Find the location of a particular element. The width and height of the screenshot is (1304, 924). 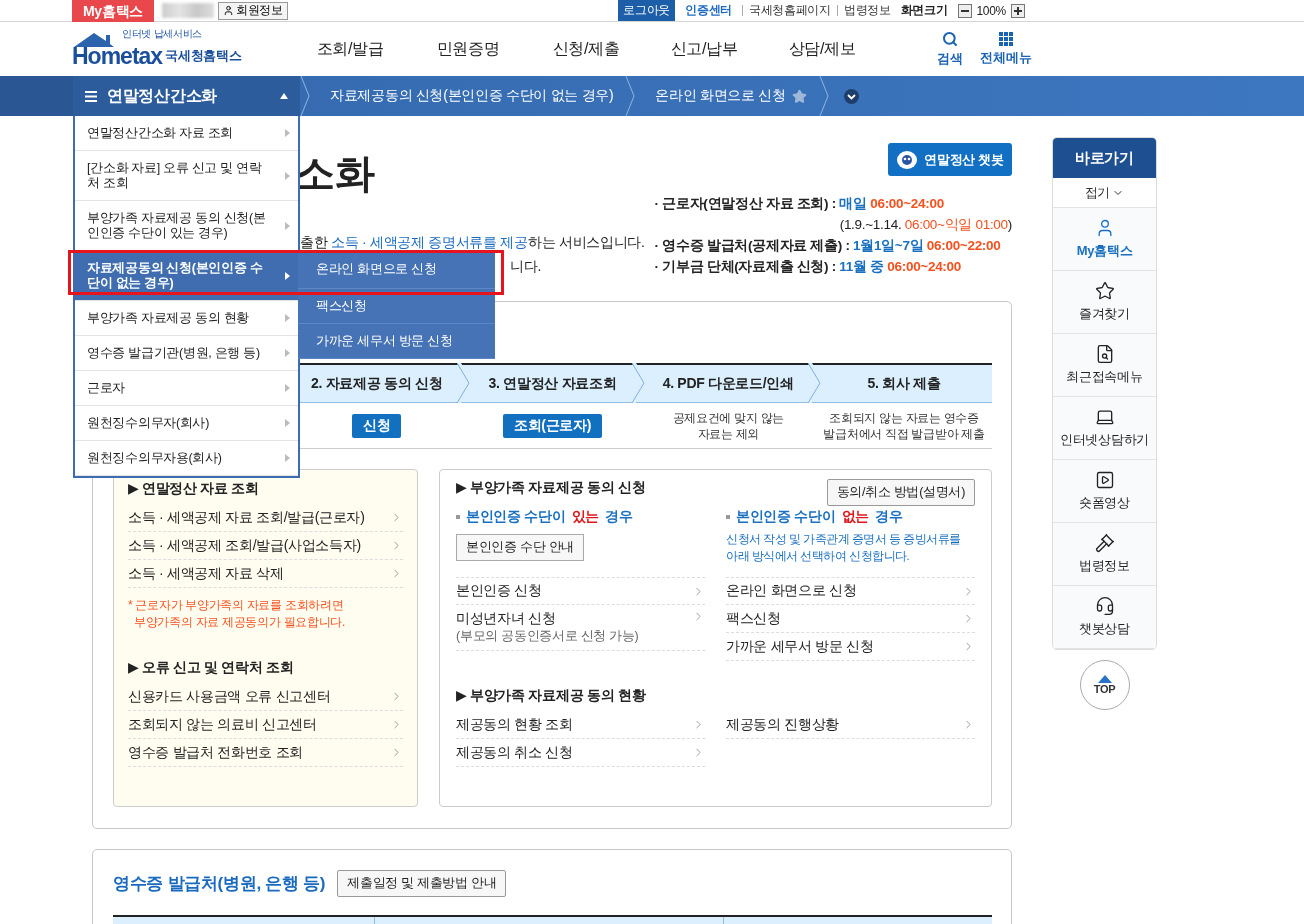

menu-link: 미성년자녀 신청 (부모의 공동인증서로 신청 가능) is located at coordinates (580, 628).